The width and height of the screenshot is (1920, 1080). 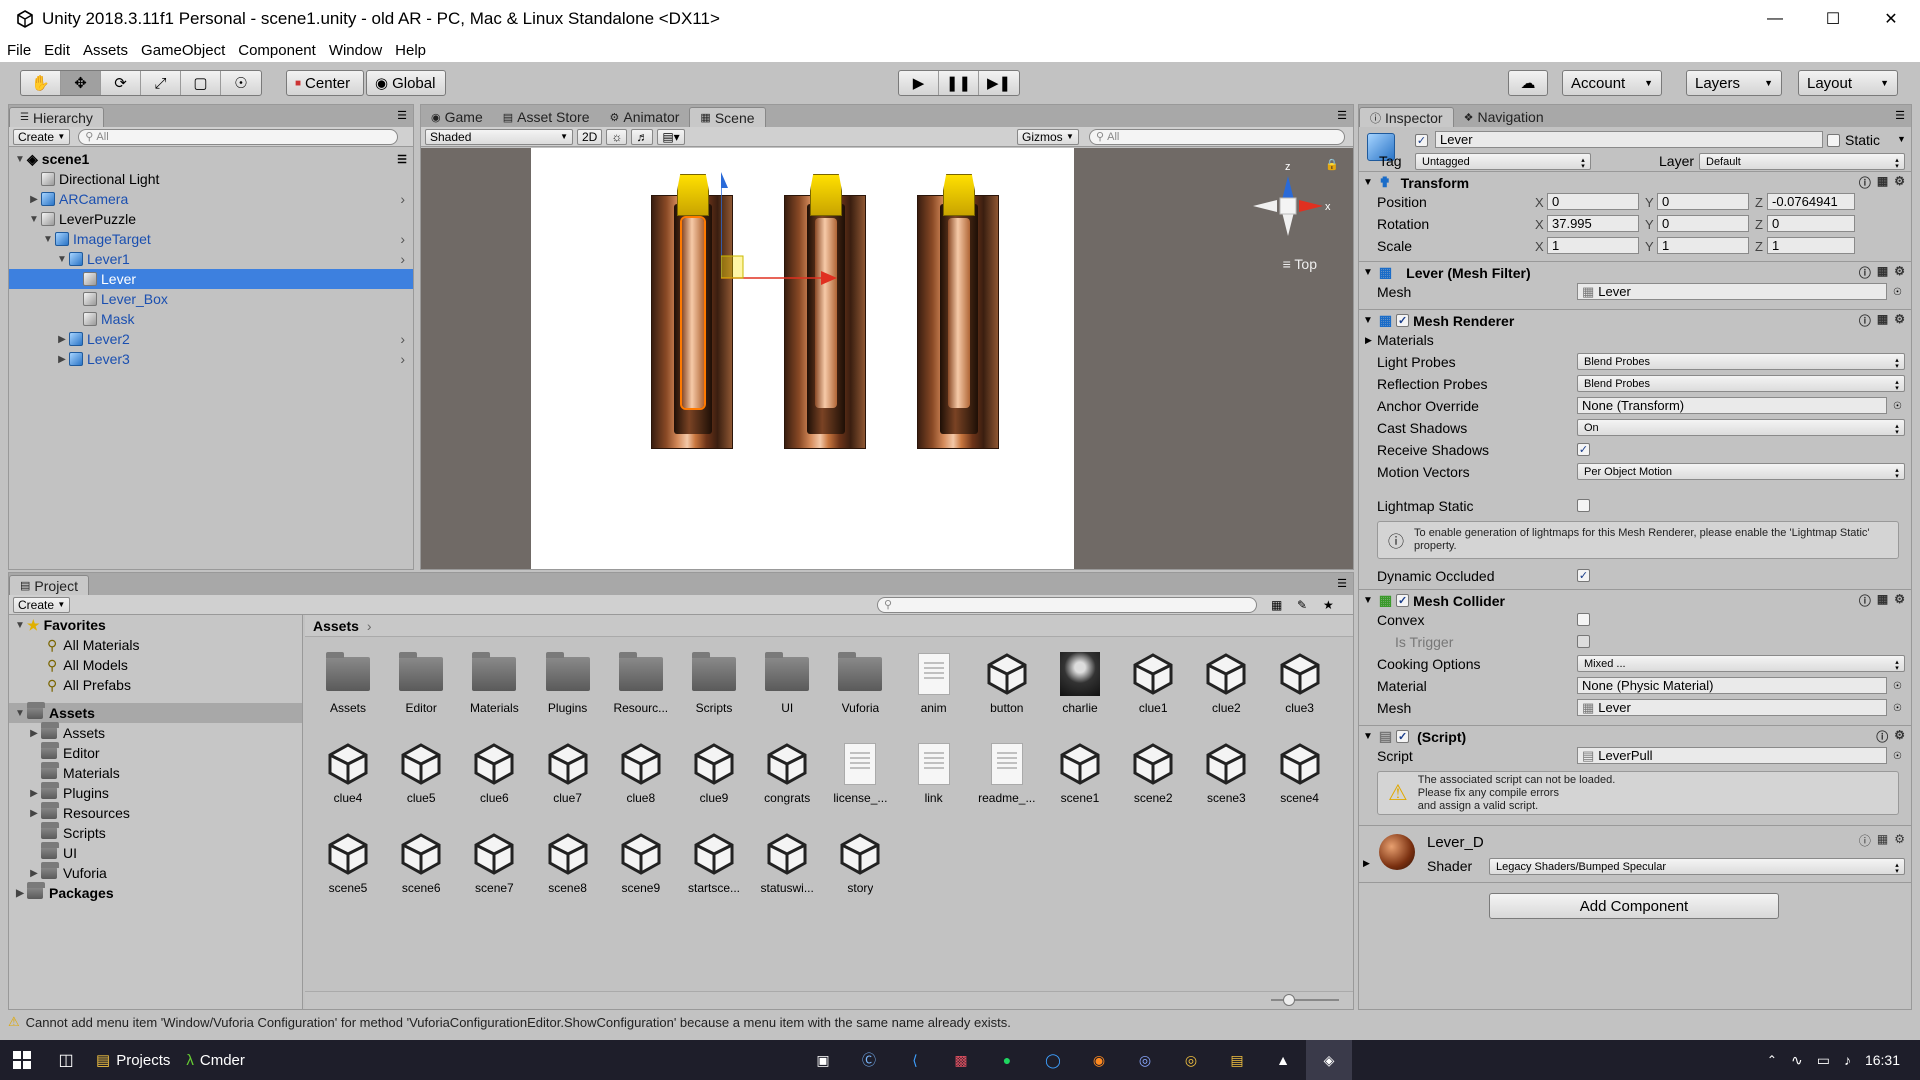 I want to click on create-dropdown: Create ▼, so click(x=42, y=136).